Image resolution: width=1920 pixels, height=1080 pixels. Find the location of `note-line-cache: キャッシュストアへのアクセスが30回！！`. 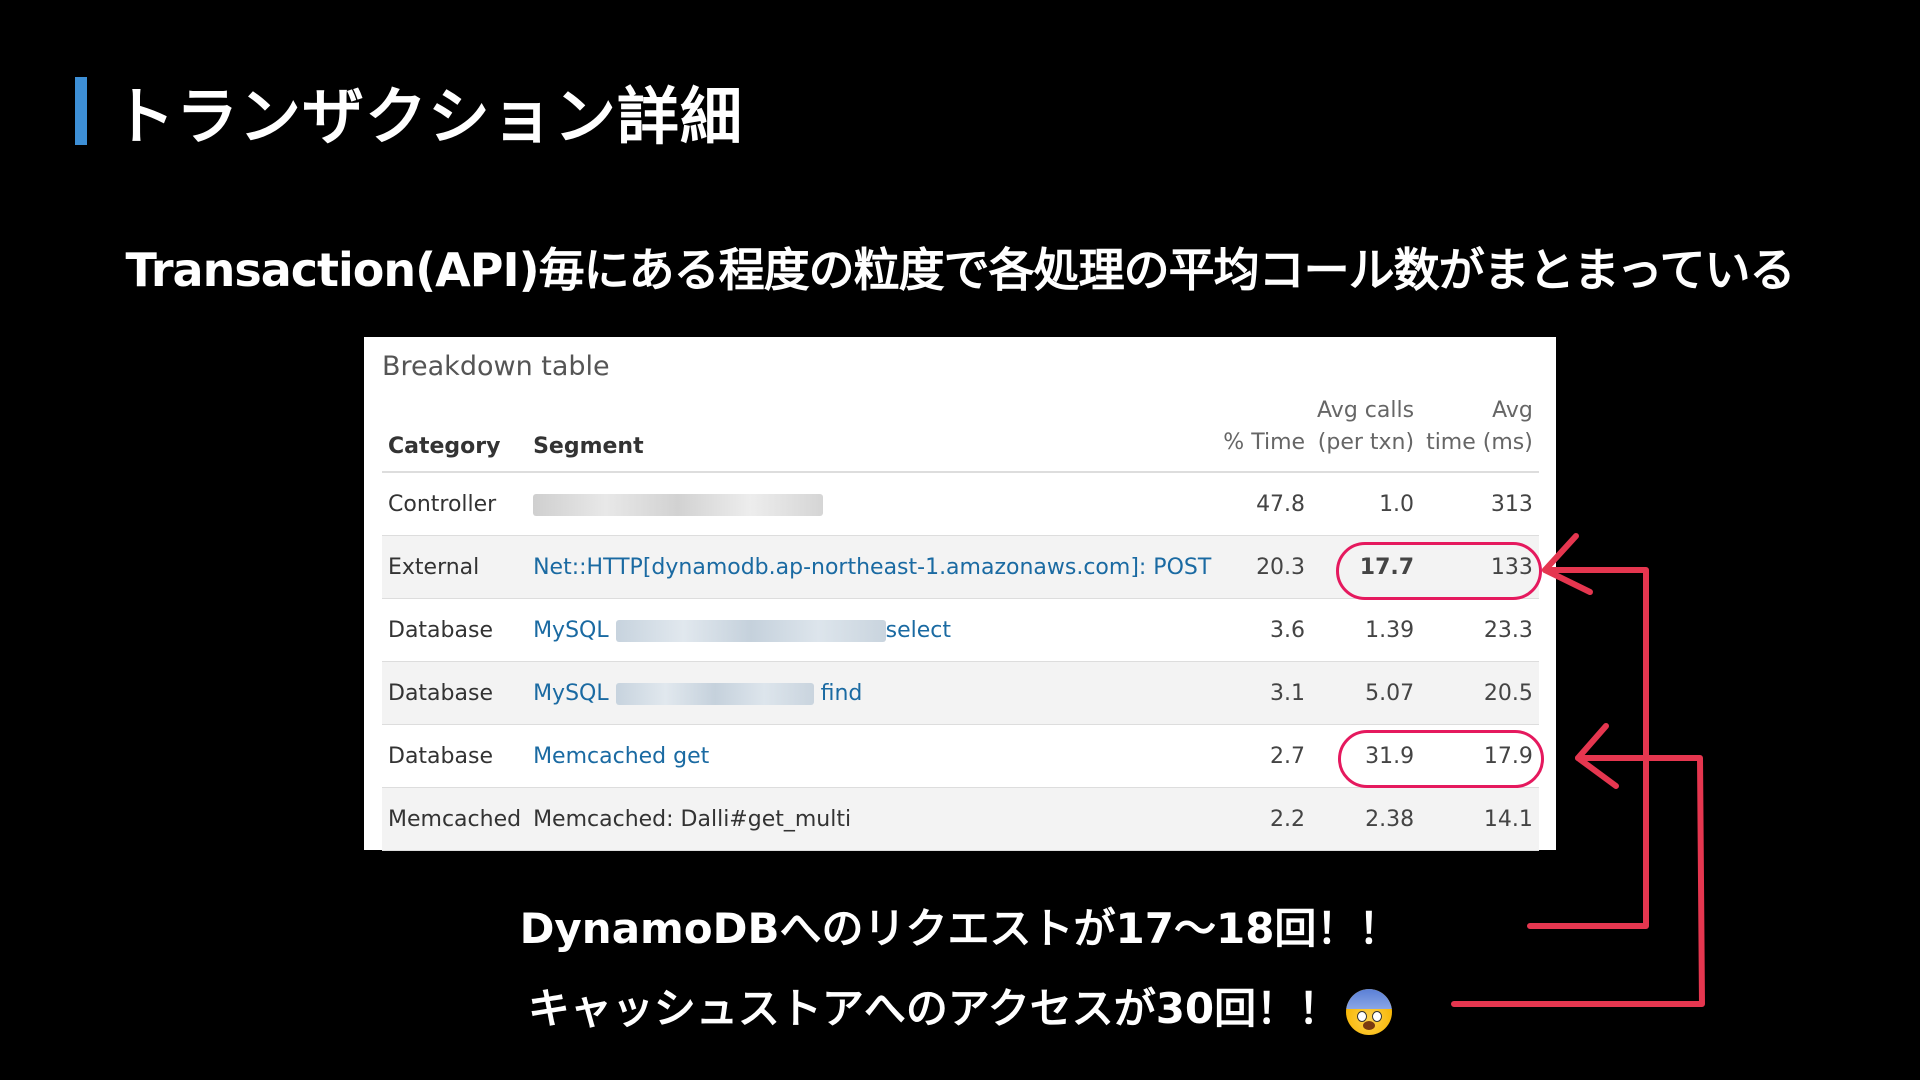

note-line-cache: キャッシュストアへのアクセスが30回！！ is located at coordinates (960, 1005).